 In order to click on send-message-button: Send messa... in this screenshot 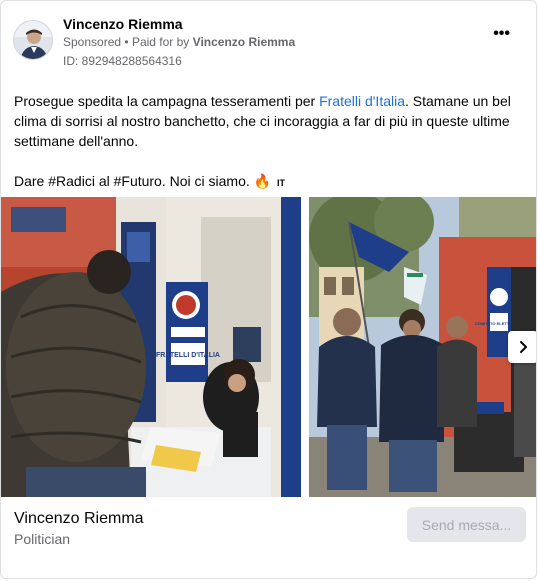, I will do `click(466, 524)`.